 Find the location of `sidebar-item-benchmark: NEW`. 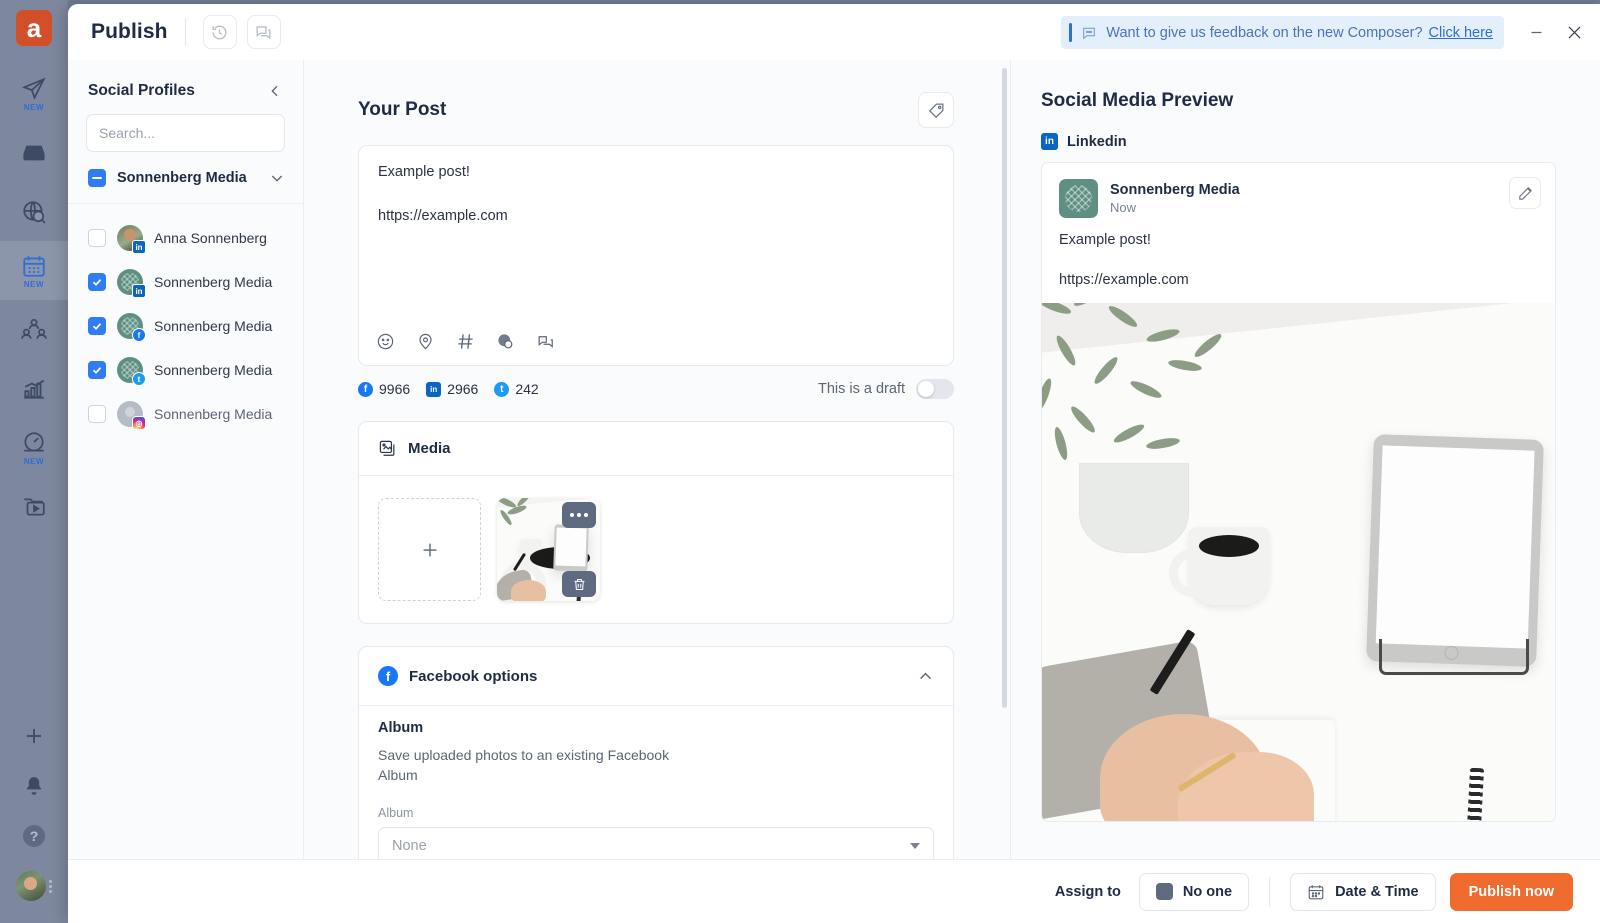

sidebar-item-benchmark: NEW is located at coordinates (34, 447).